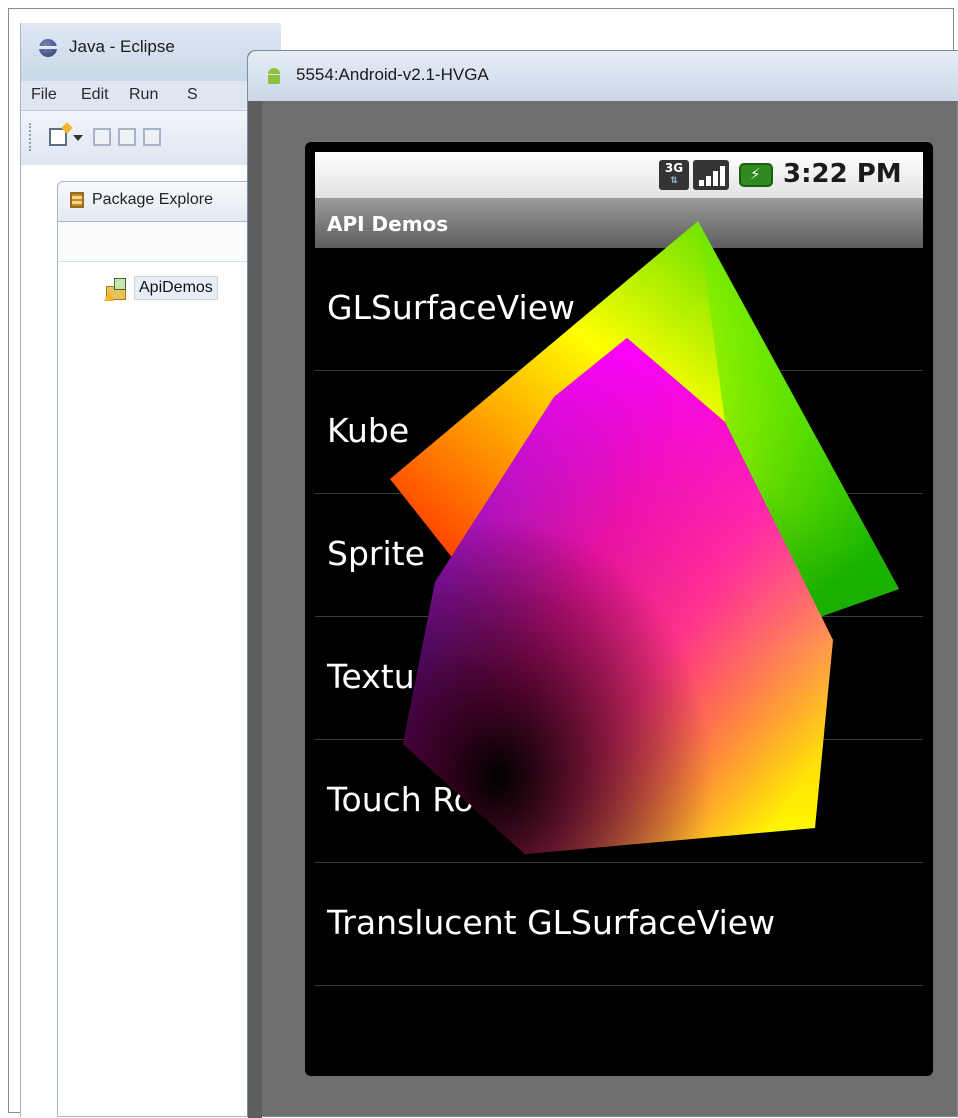  What do you see at coordinates (711, 175) in the screenshot?
I see `signal-strength-icon` at bounding box center [711, 175].